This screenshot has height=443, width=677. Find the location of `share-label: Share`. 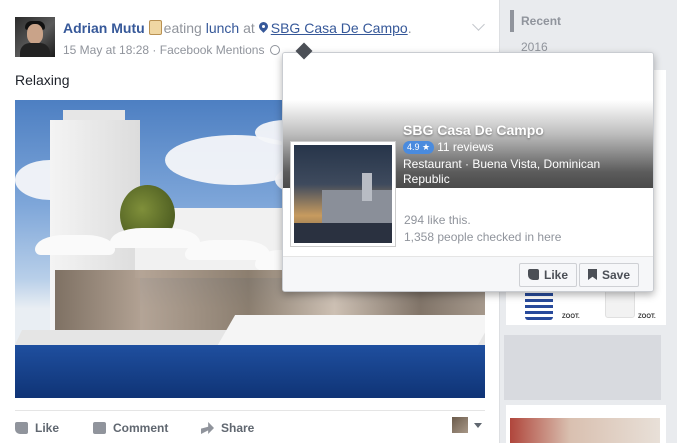

share-label: Share is located at coordinates (238, 428).